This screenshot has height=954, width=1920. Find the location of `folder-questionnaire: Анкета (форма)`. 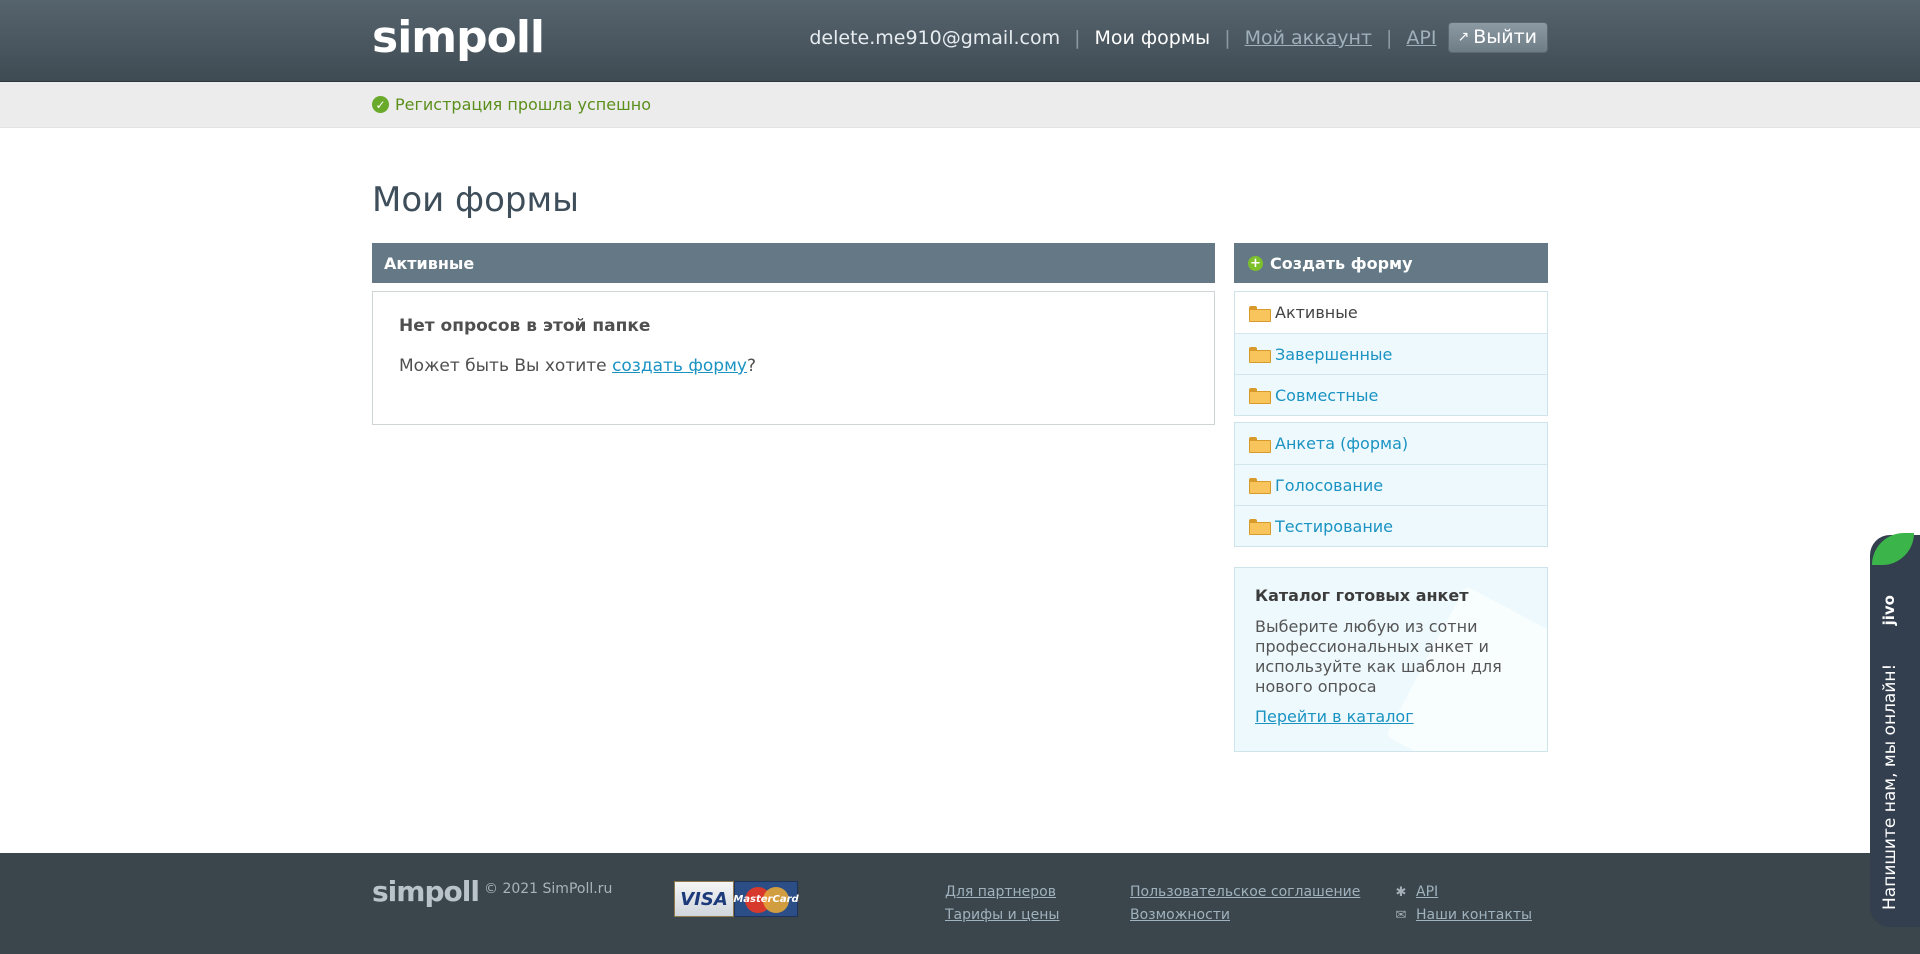

folder-questionnaire: Анкета (форма) is located at coordinates (1391, 443).